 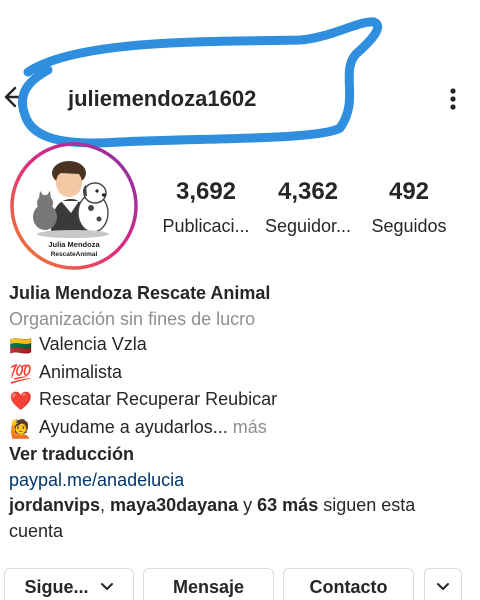 What do you see at coordinates (348, 584) in the screenshot?
I see `contact-button: Contacto` at bounding box center [348, 584].